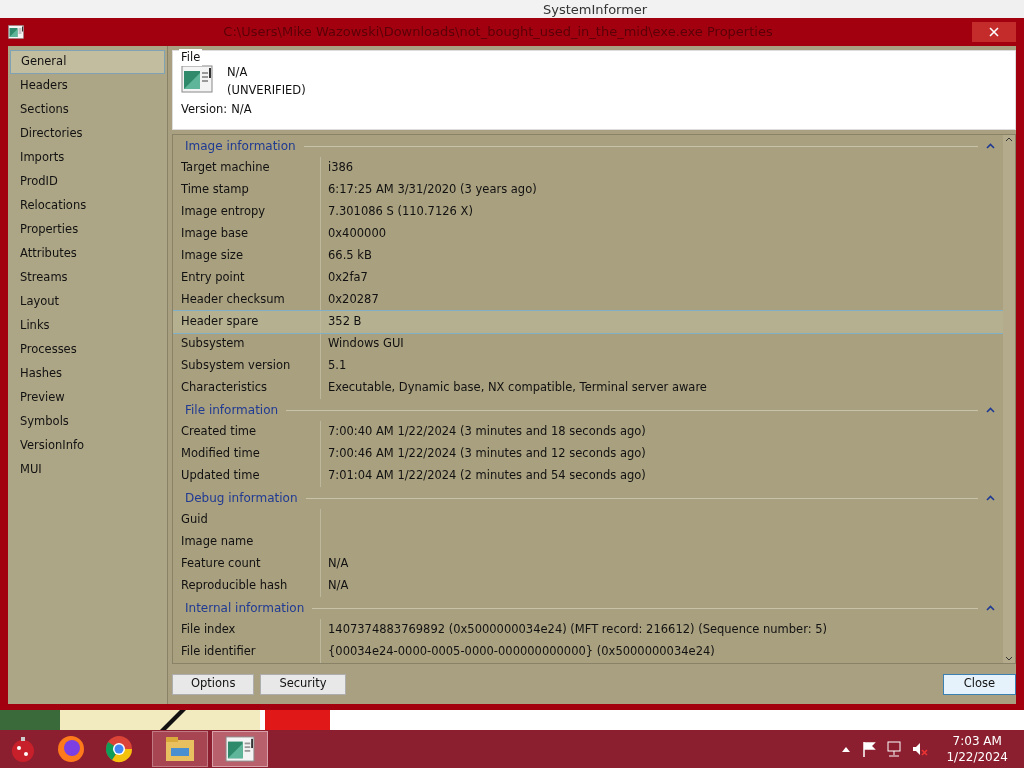 The width and height of the screenshot is (1024, 768). Describe the element at coordinates (303, 684) in the screenshot. I see `dialog-button: Security` at that location.